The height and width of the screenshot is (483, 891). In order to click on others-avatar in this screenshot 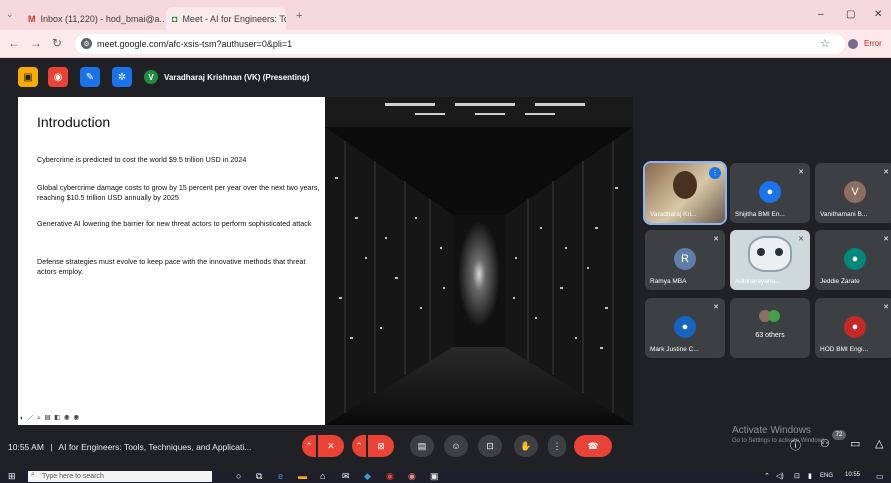, I will do `click(774, 316)`.